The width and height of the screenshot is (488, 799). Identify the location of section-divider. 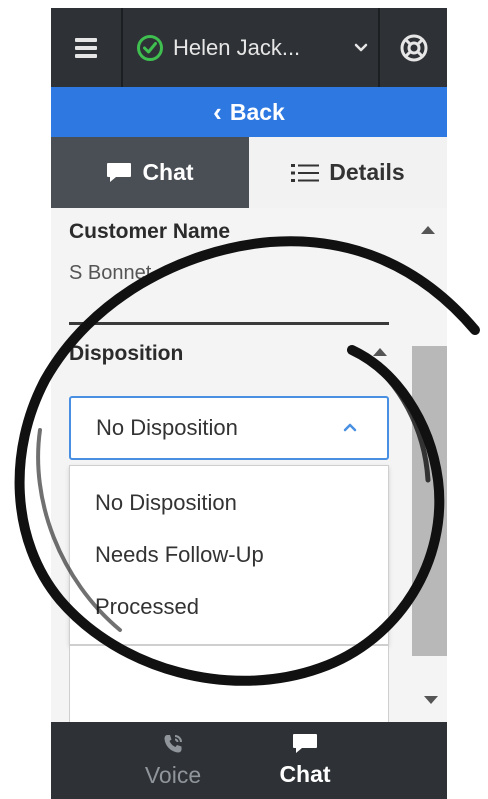
(229, 323).